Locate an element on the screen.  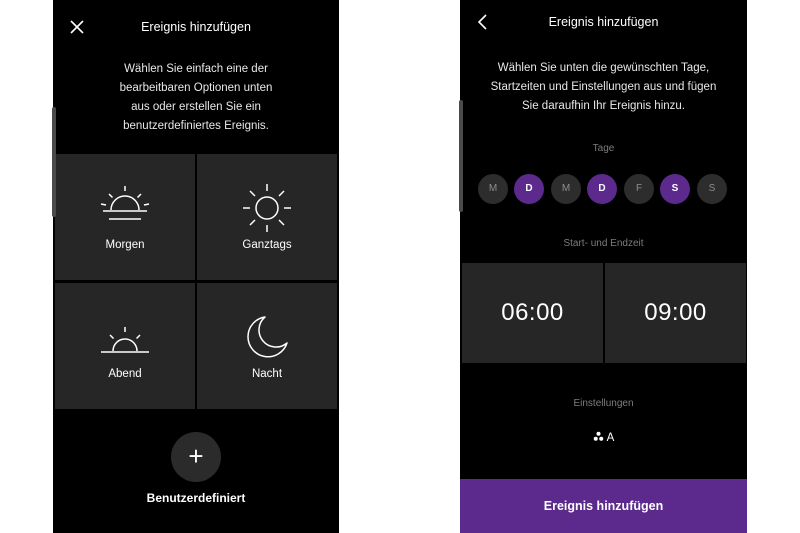
add-event-button-label: Ereignis hinzufügen is located at coordinates (603, 506).